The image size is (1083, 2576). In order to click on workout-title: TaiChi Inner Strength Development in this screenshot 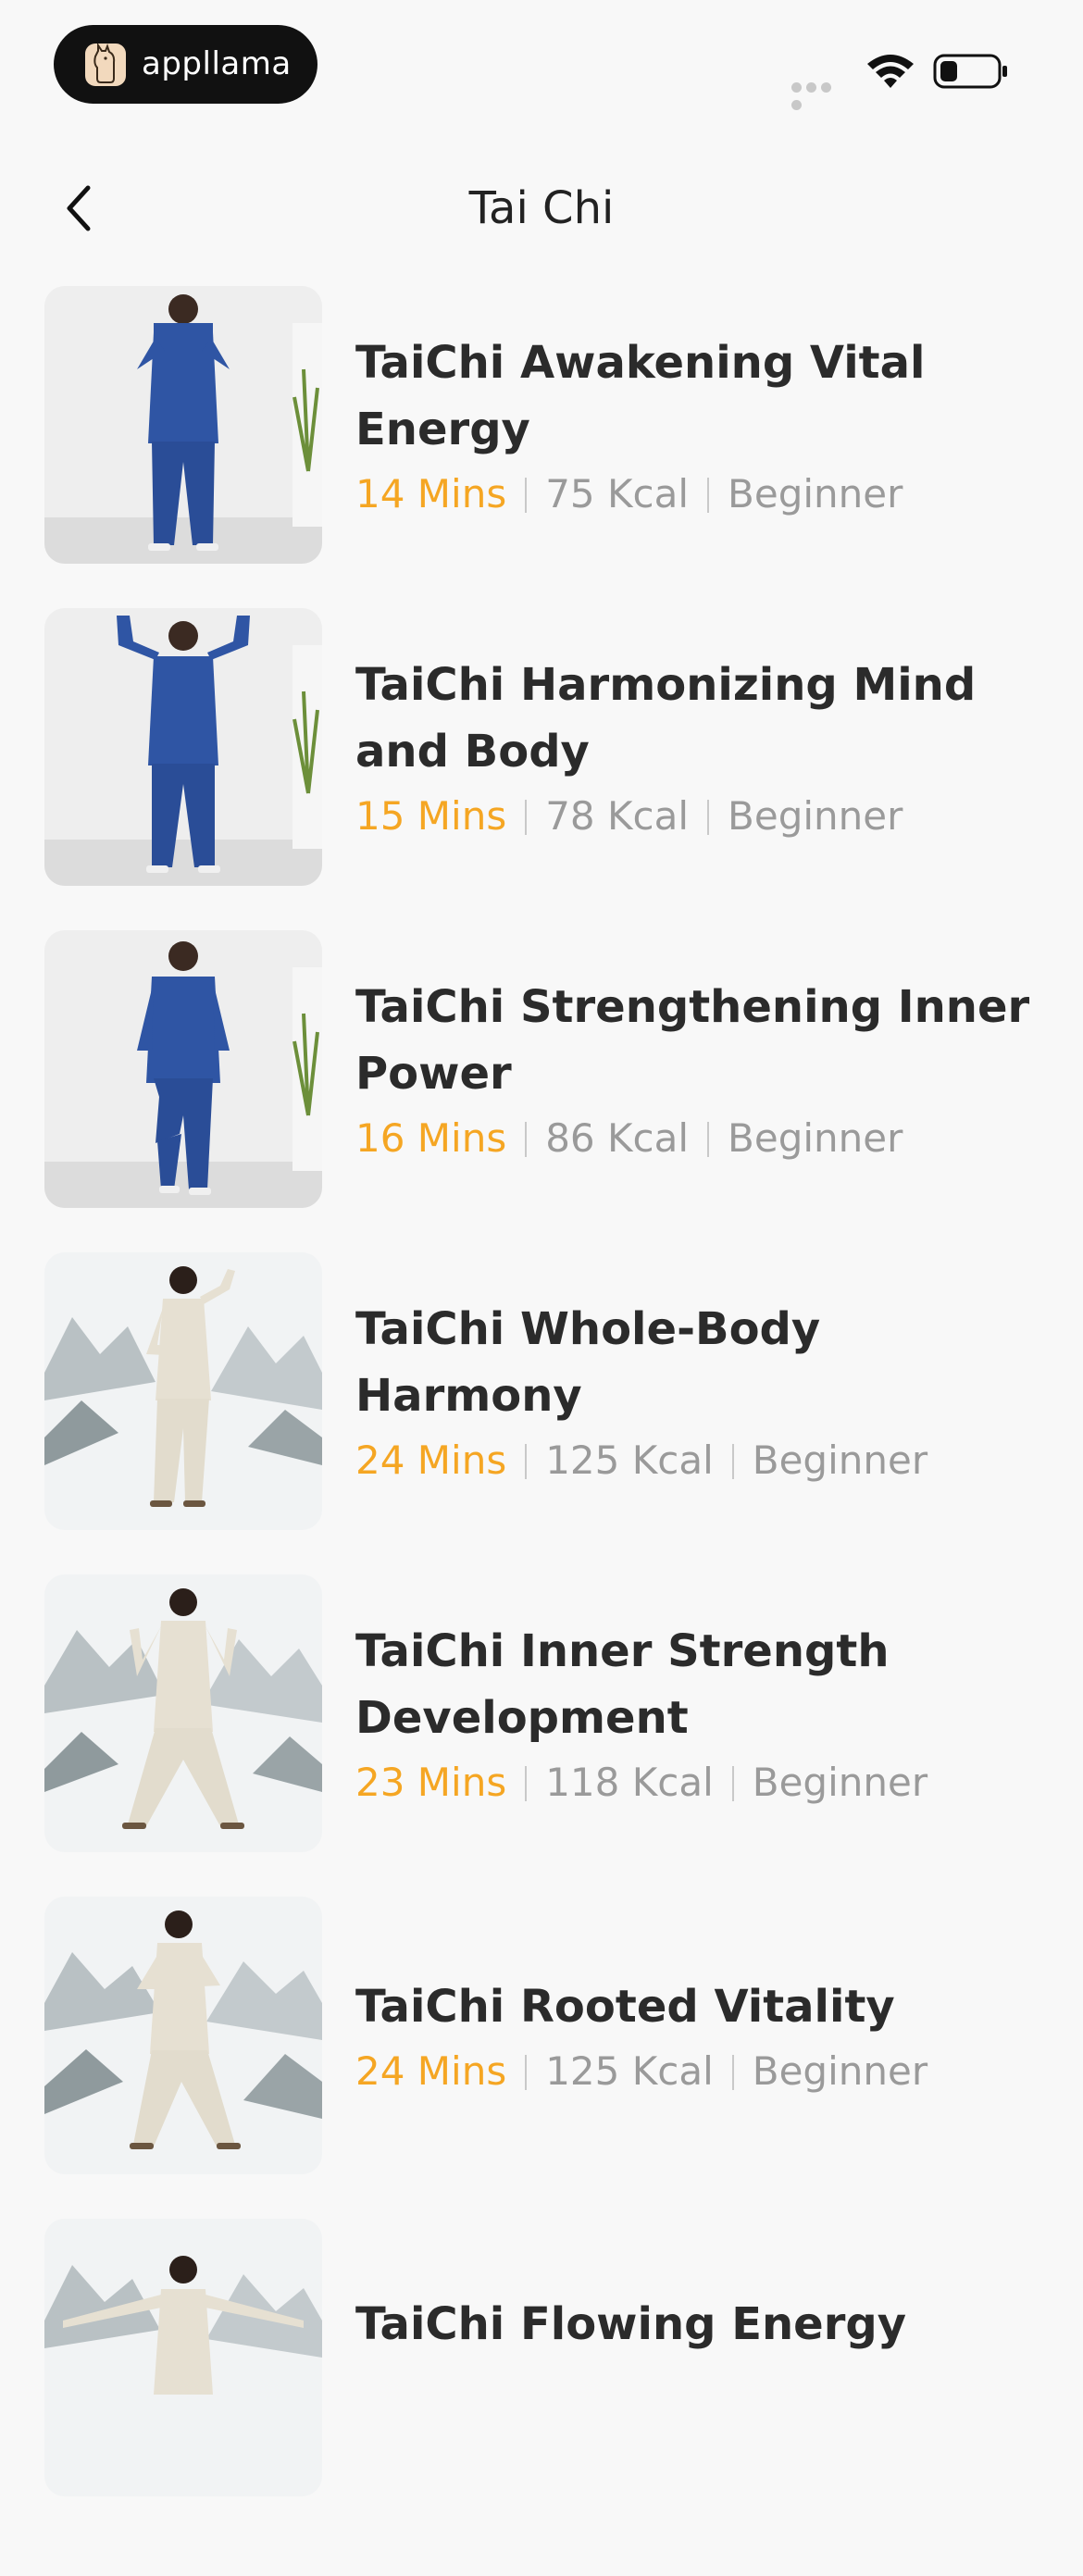, I will do `click(622, 1684)`.